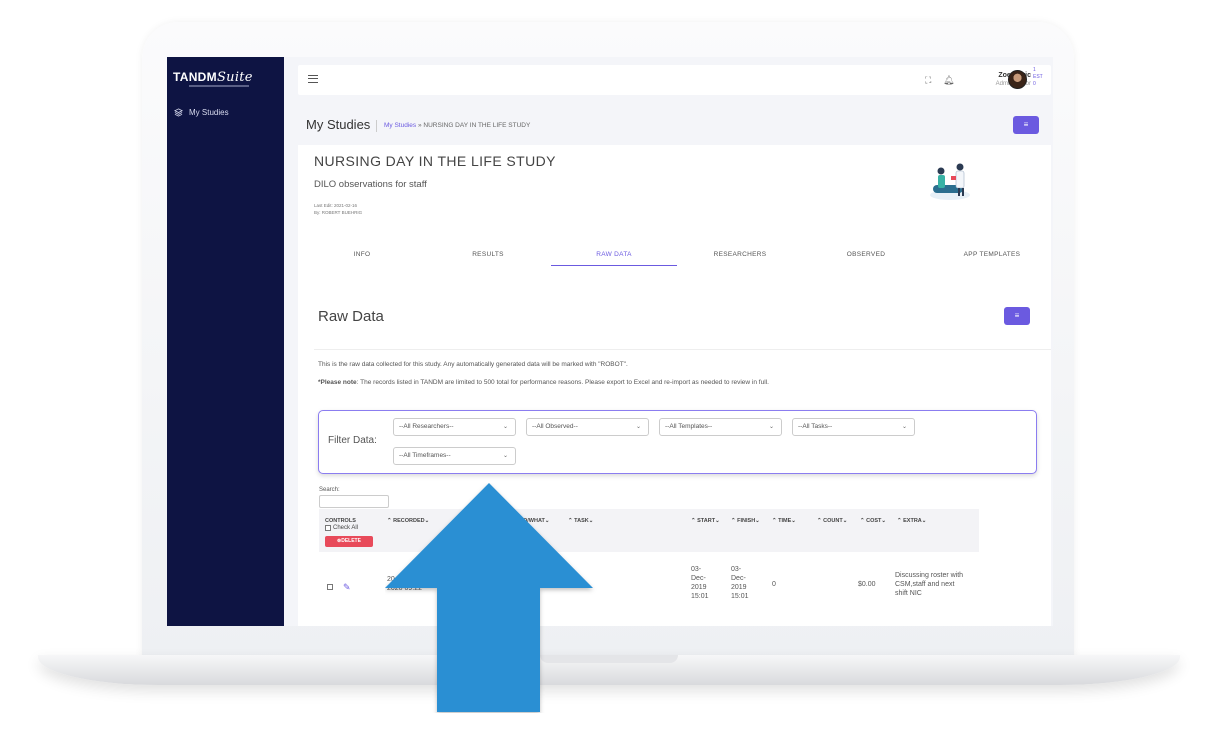 The width and height of the screenshot is (1218, 733). What do you see at coordinates (740, 583) in the screenshot?
I see `cell-finish: 03- Dec- 2019 15:01` at bounding box center [740, 583].